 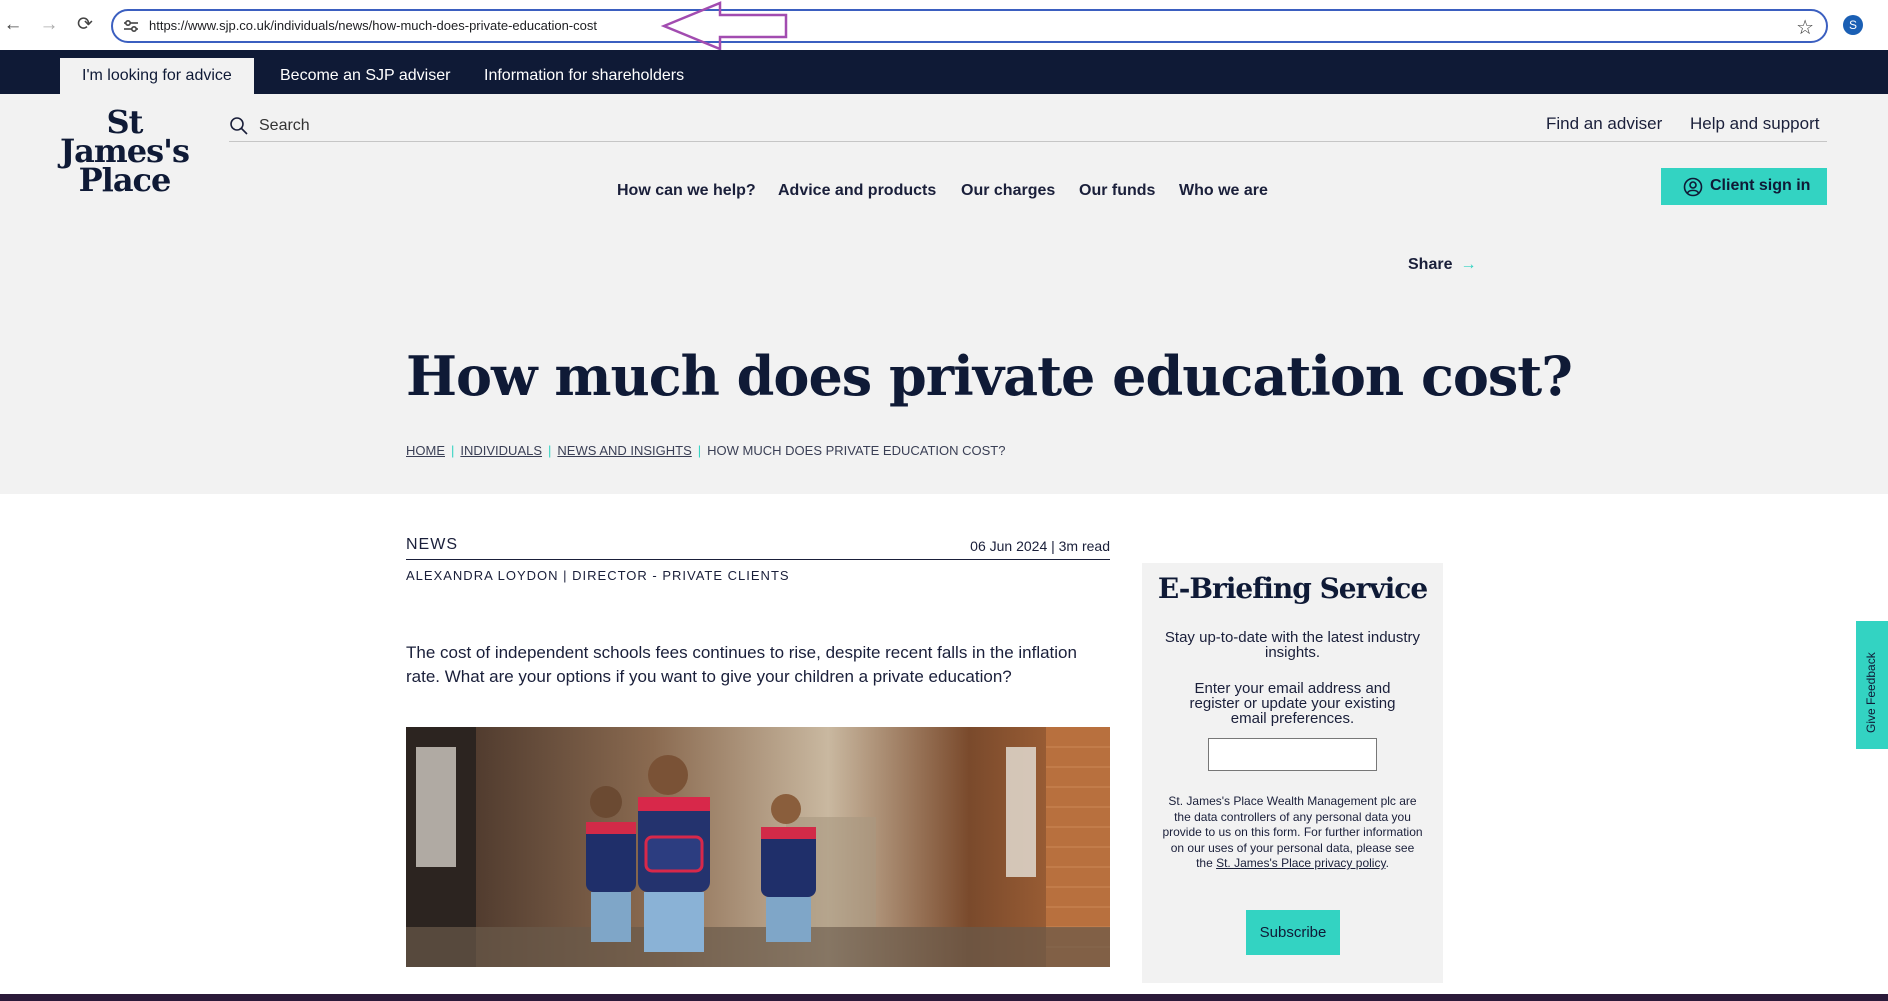 What do you see at coordinates (1387, 863) in the screenshot?
I see `legal-text-end: .` at bounding box center [1387, 863].